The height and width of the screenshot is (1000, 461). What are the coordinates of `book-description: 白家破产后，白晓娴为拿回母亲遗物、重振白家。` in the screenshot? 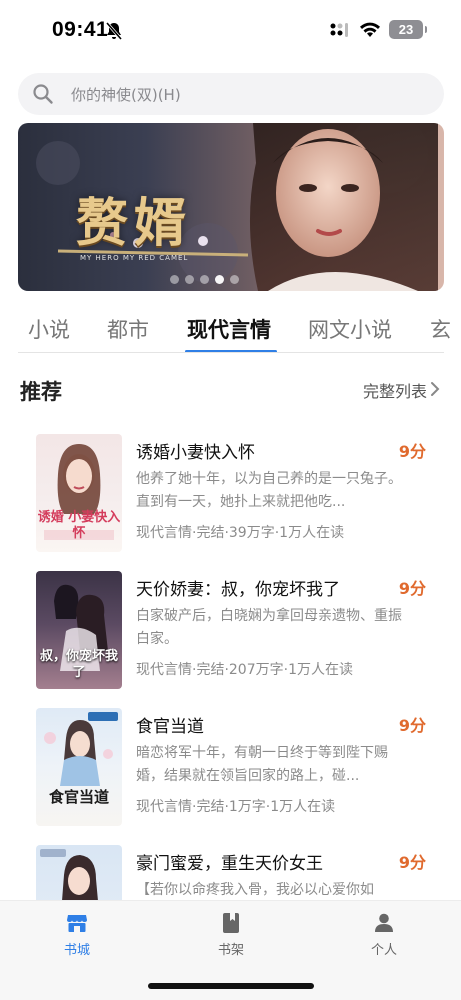 It's located at (269, 627).